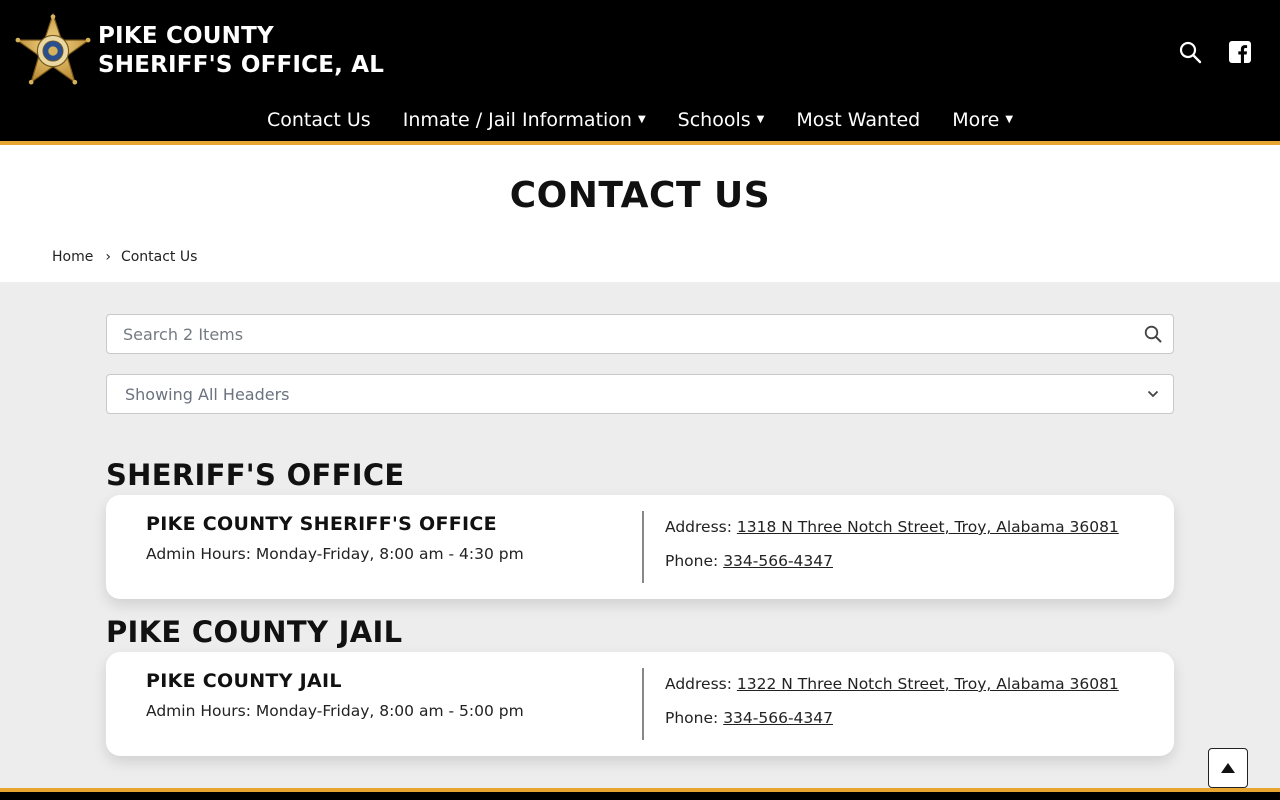 Image resolution: width=1280 pixels, height=800 pixels. Describe the element at coordinates (254, 632) in the screenshot. I see `section-heading-pike-county-jail: PIKE COUNTY JAIL` at that location.